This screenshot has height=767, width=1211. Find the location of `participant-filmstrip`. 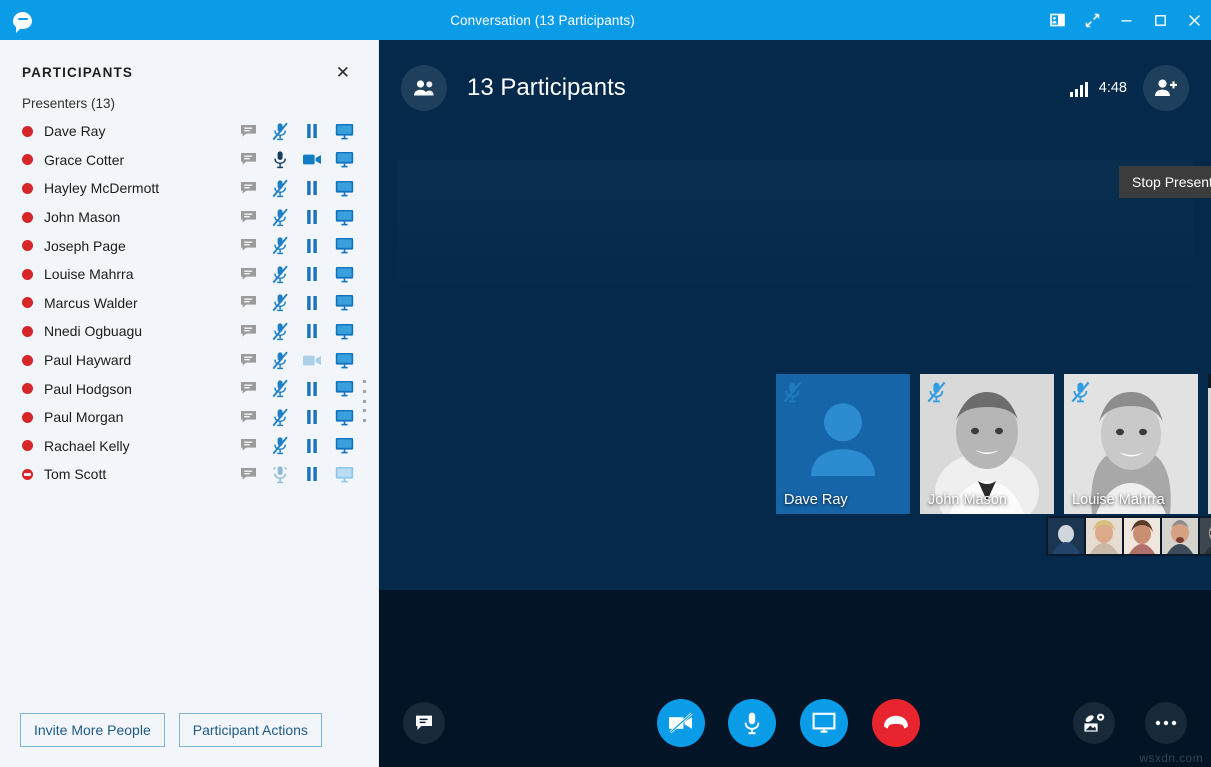

participant-filmstrip is located at coordinates (1128, 536).